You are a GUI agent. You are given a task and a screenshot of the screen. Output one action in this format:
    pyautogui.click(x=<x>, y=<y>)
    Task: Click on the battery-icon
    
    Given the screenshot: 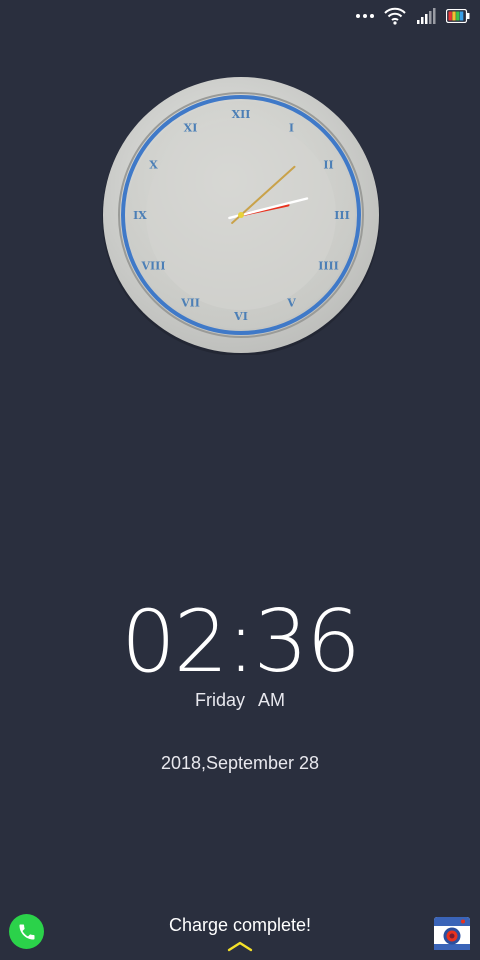 What is the action you would take?
    pyautogui.click(x=458, y=16)
    